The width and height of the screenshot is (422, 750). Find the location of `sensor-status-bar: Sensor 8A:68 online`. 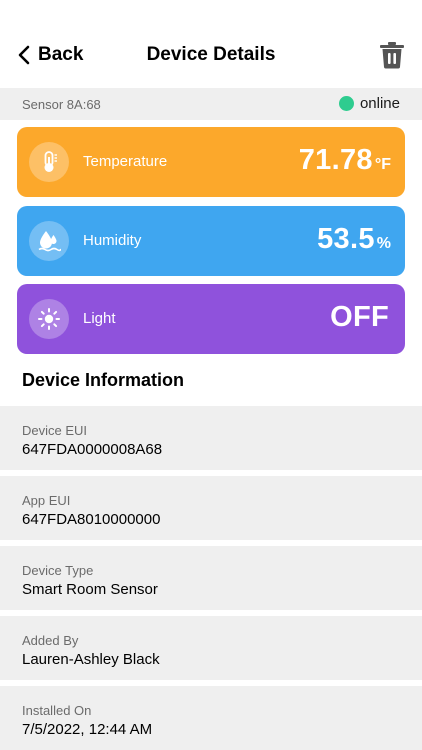

sensor-status-bar: Sensor 8A:68 online is located at coordinates (211, 104).